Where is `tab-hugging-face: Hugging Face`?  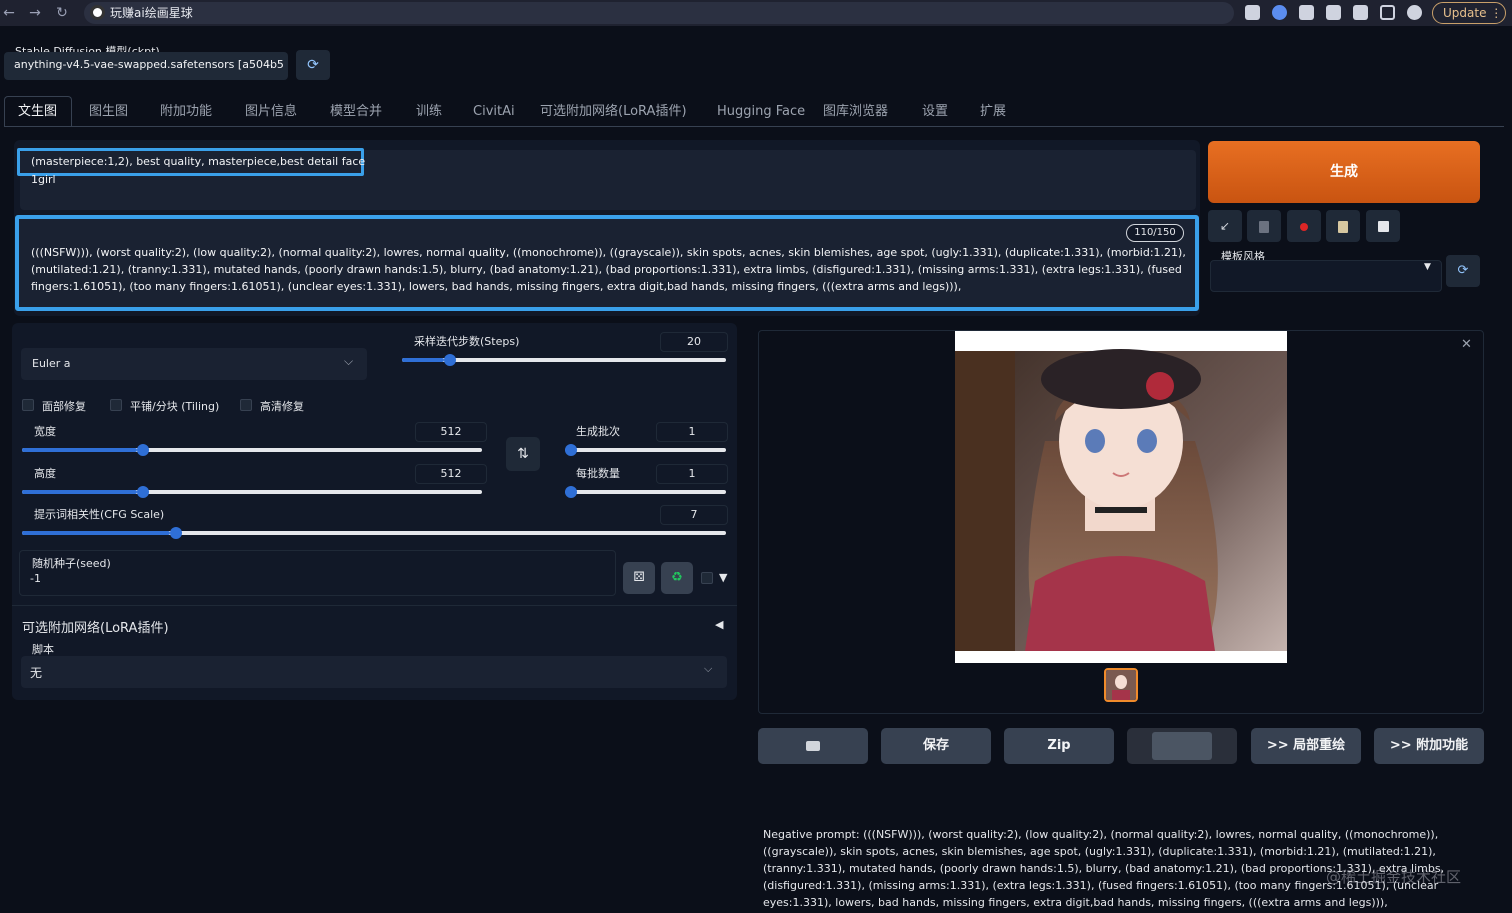
tab-hugging-face: Hugging Face is located at coordinates (761, 112).